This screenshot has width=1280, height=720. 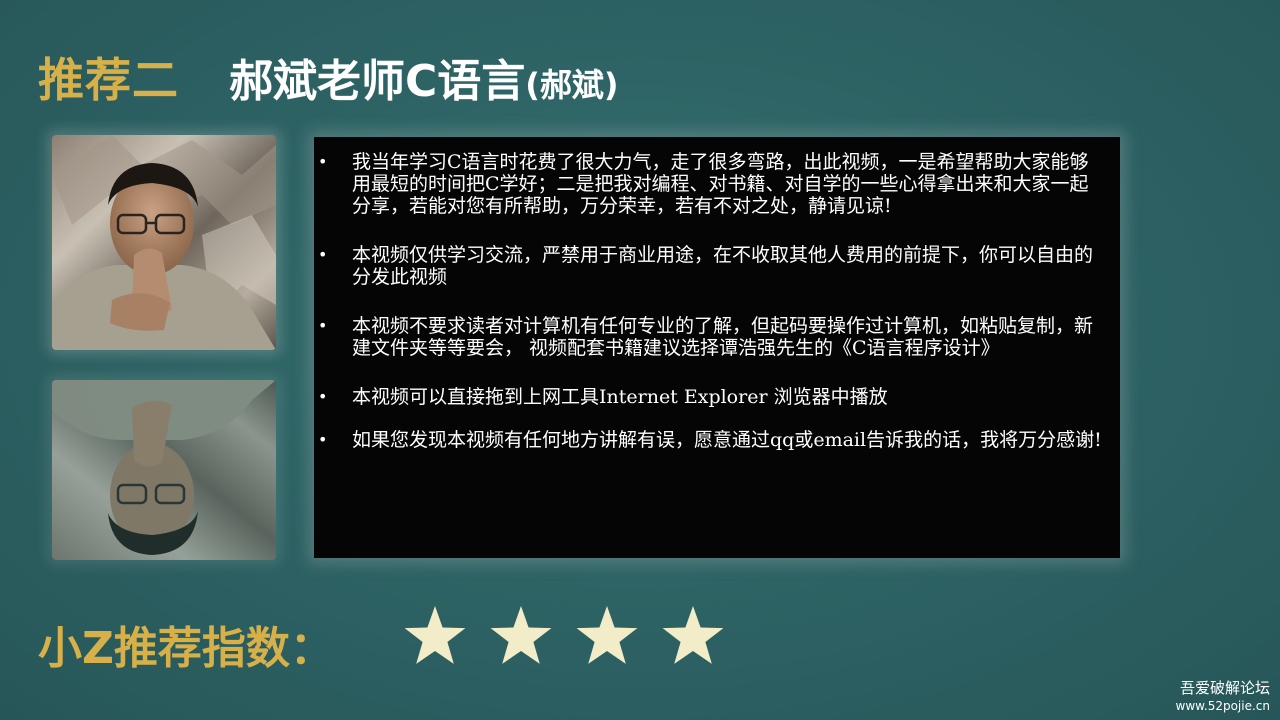 What do you see at coordinates (620, 397) in the screenshot?
I see `bullet-text: 本视频可以直接拖到上网工具Internet Explorer 浏览器中播放` at bounding box center [620, 397].